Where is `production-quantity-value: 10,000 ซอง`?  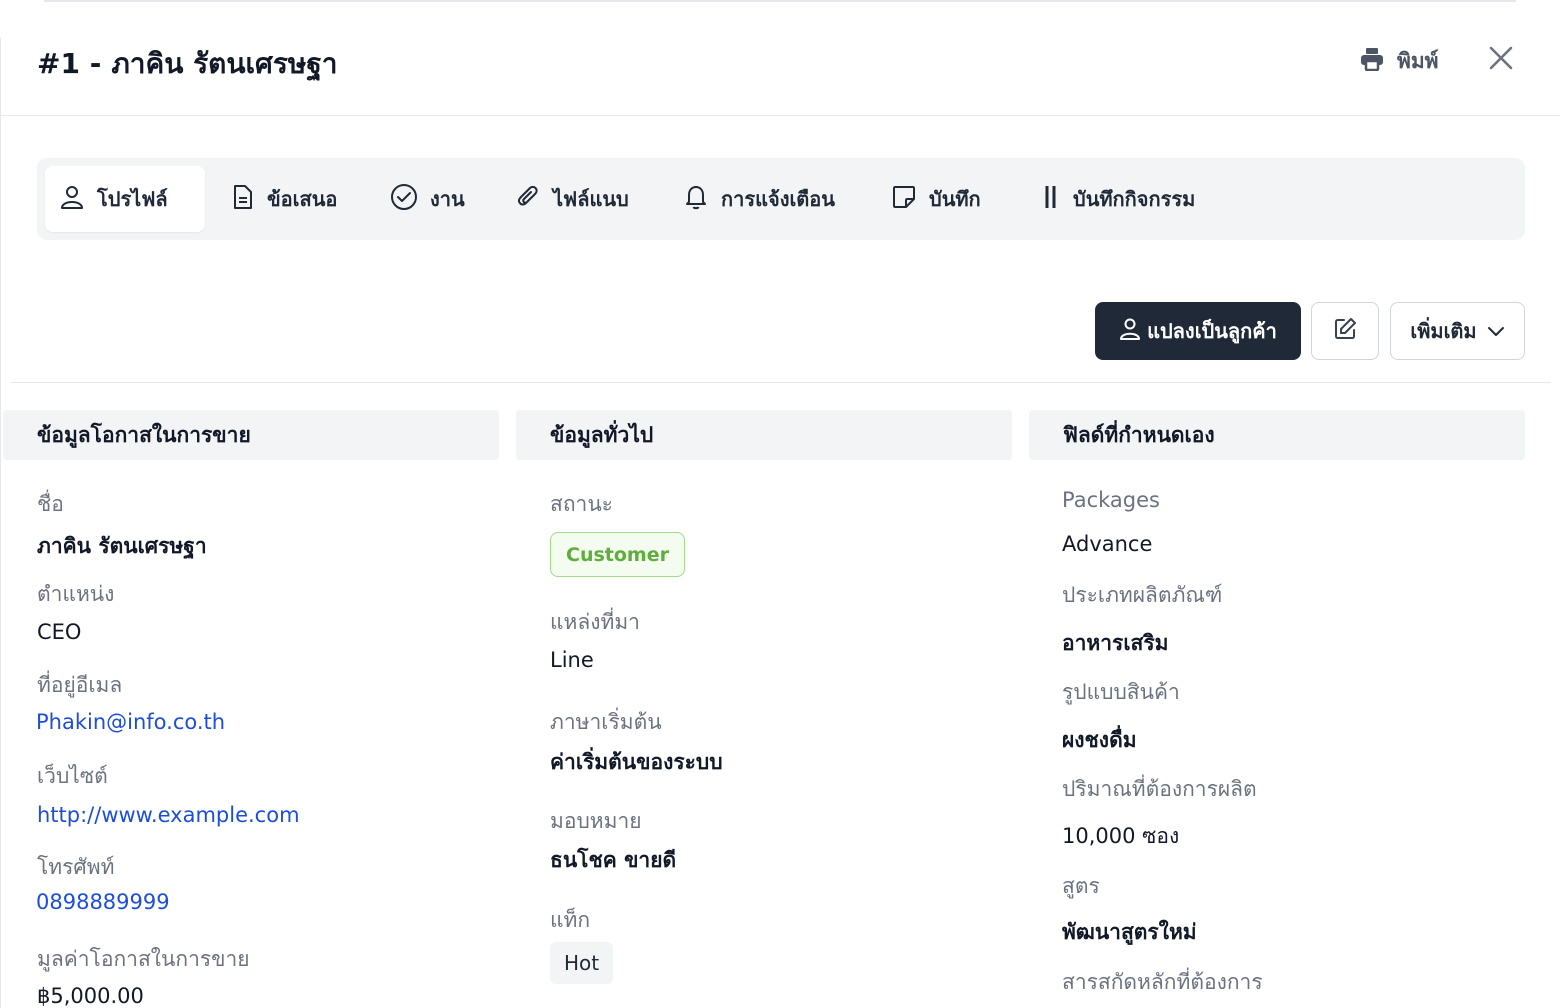 production-quantity-value: 10,000 ซอง is located at coordinates (1121, 836).